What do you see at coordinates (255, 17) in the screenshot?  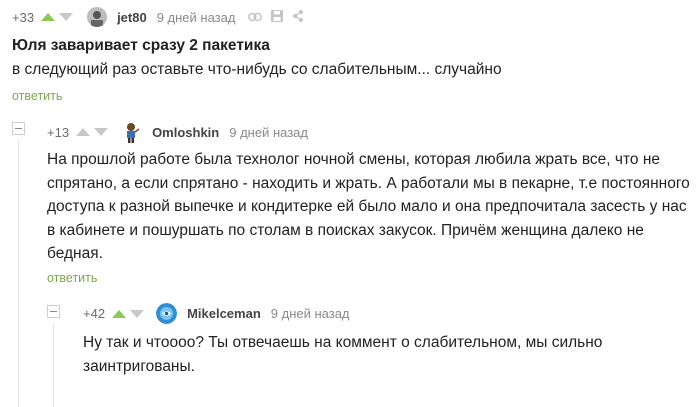 I see `link-icon` at bounding box center [255, 17].